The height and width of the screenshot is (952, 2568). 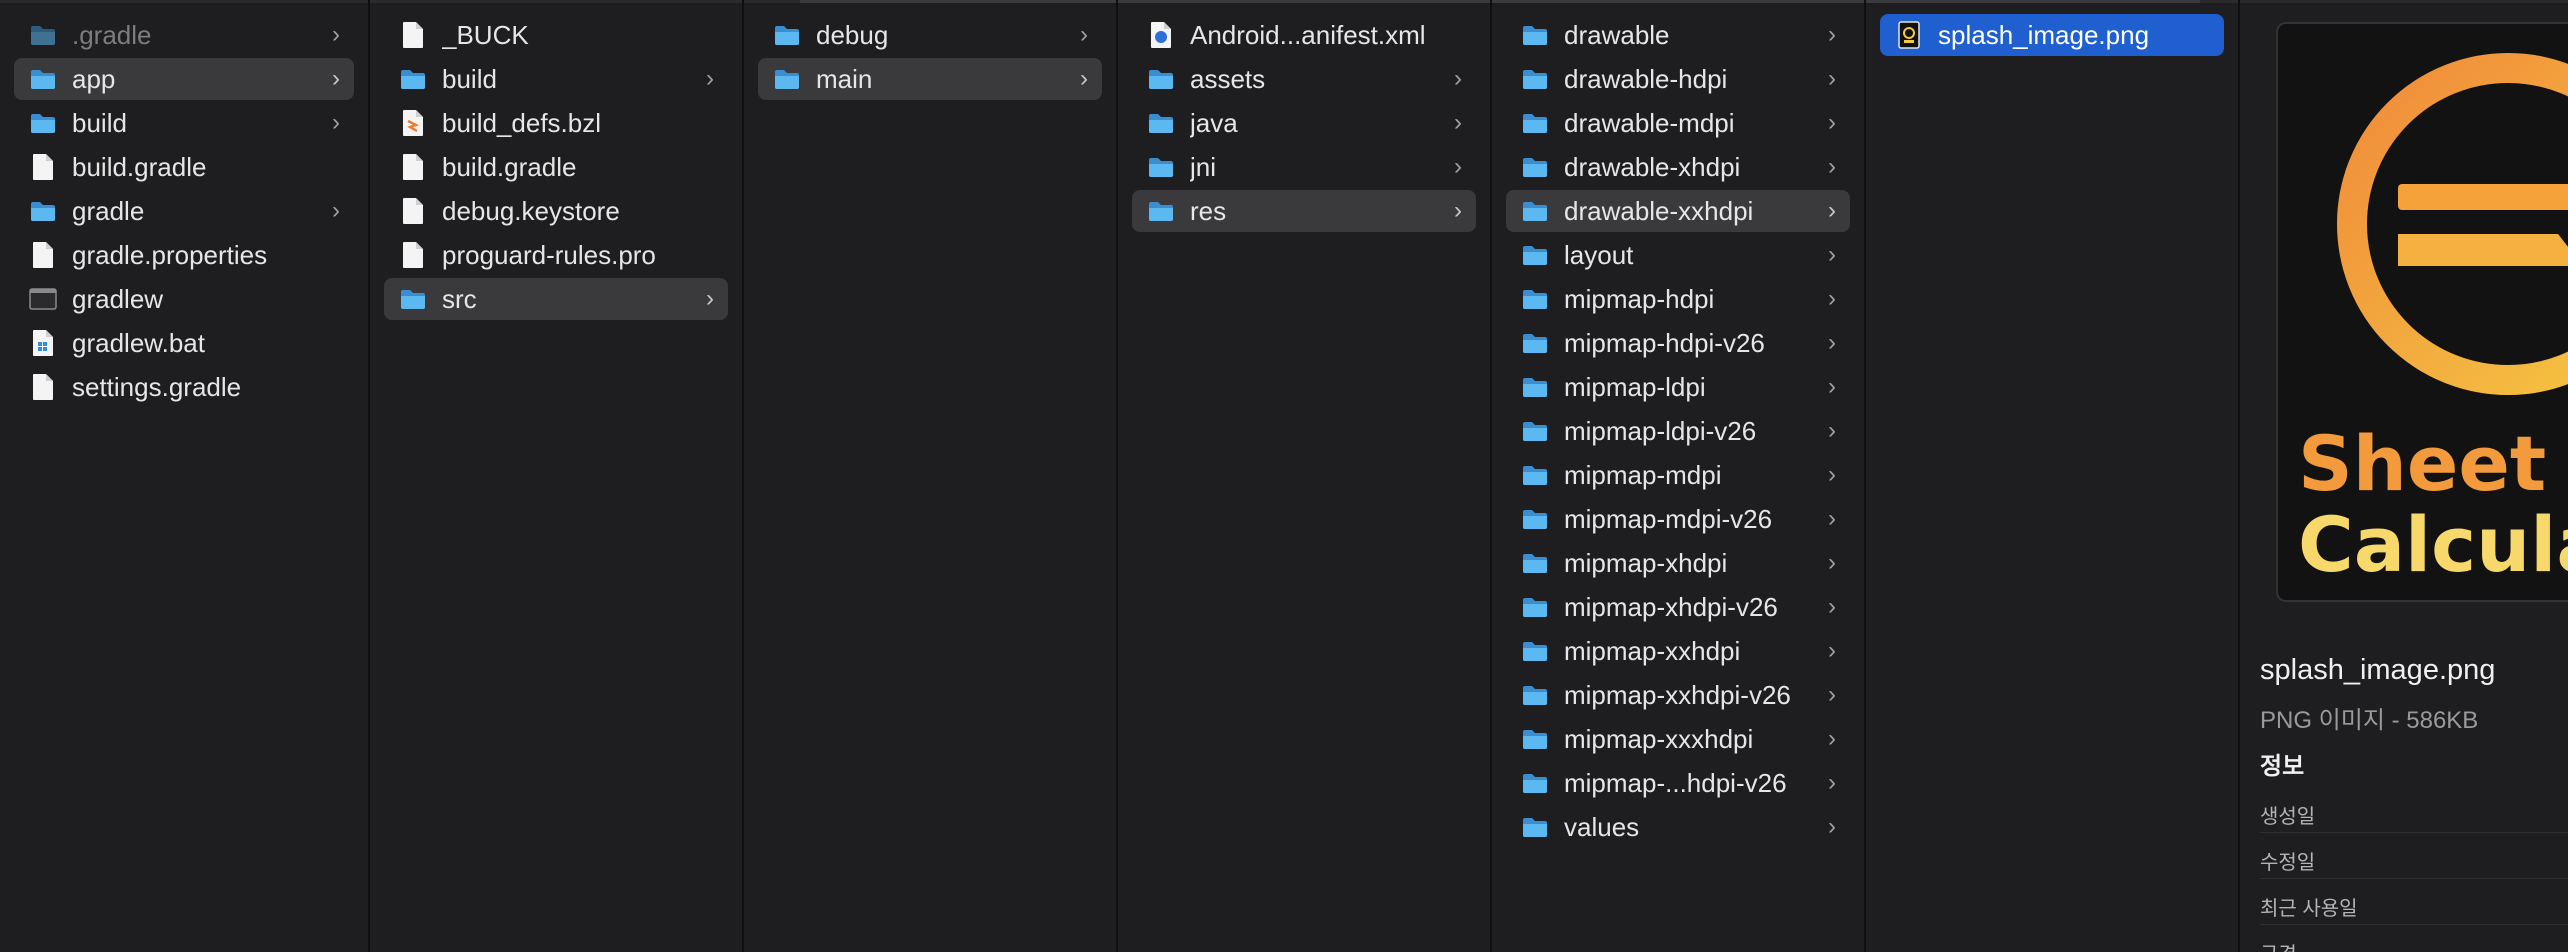 What do you see at coordinates (2278, 945) in the screenshot?
I see `meta-label: 규격` at bounding box center [2278, 945].